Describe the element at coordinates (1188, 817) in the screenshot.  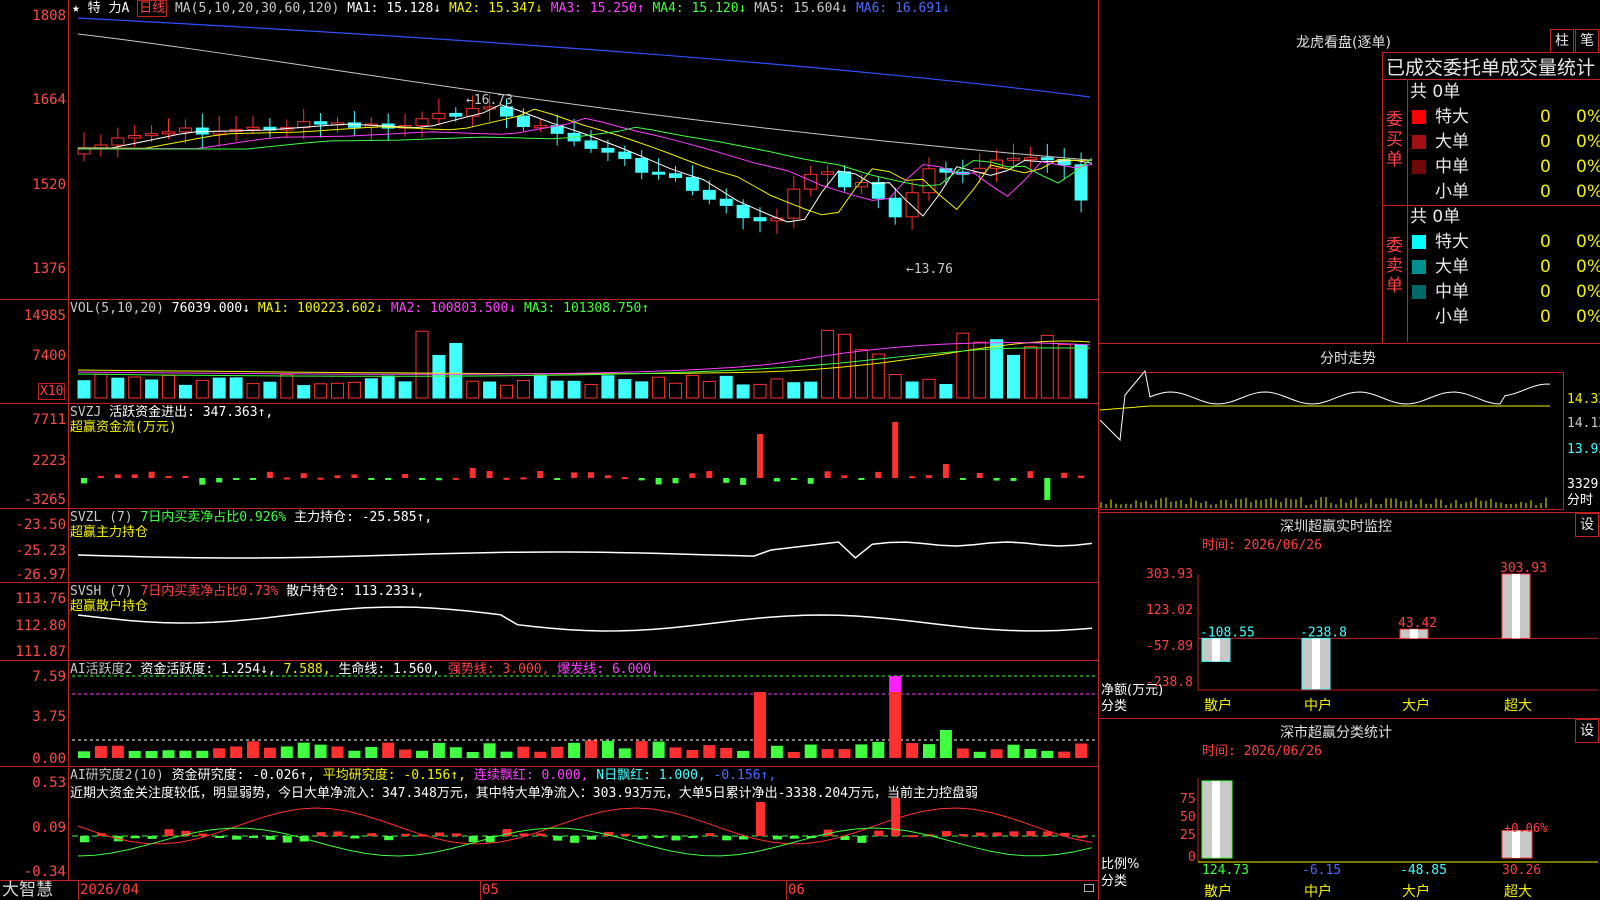
I see `sz-class-axis-label: 50` at that location.